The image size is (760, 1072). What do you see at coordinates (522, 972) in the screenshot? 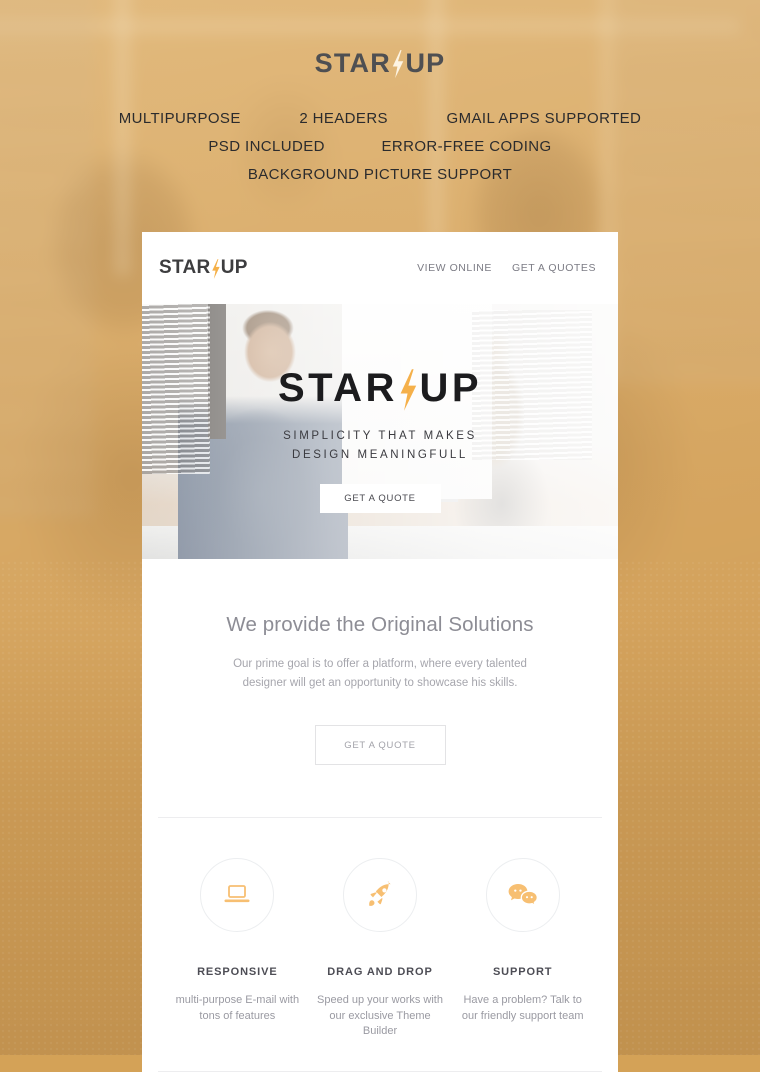
I see `feature-title: SUPPORT` at bounding box center [522, 972].